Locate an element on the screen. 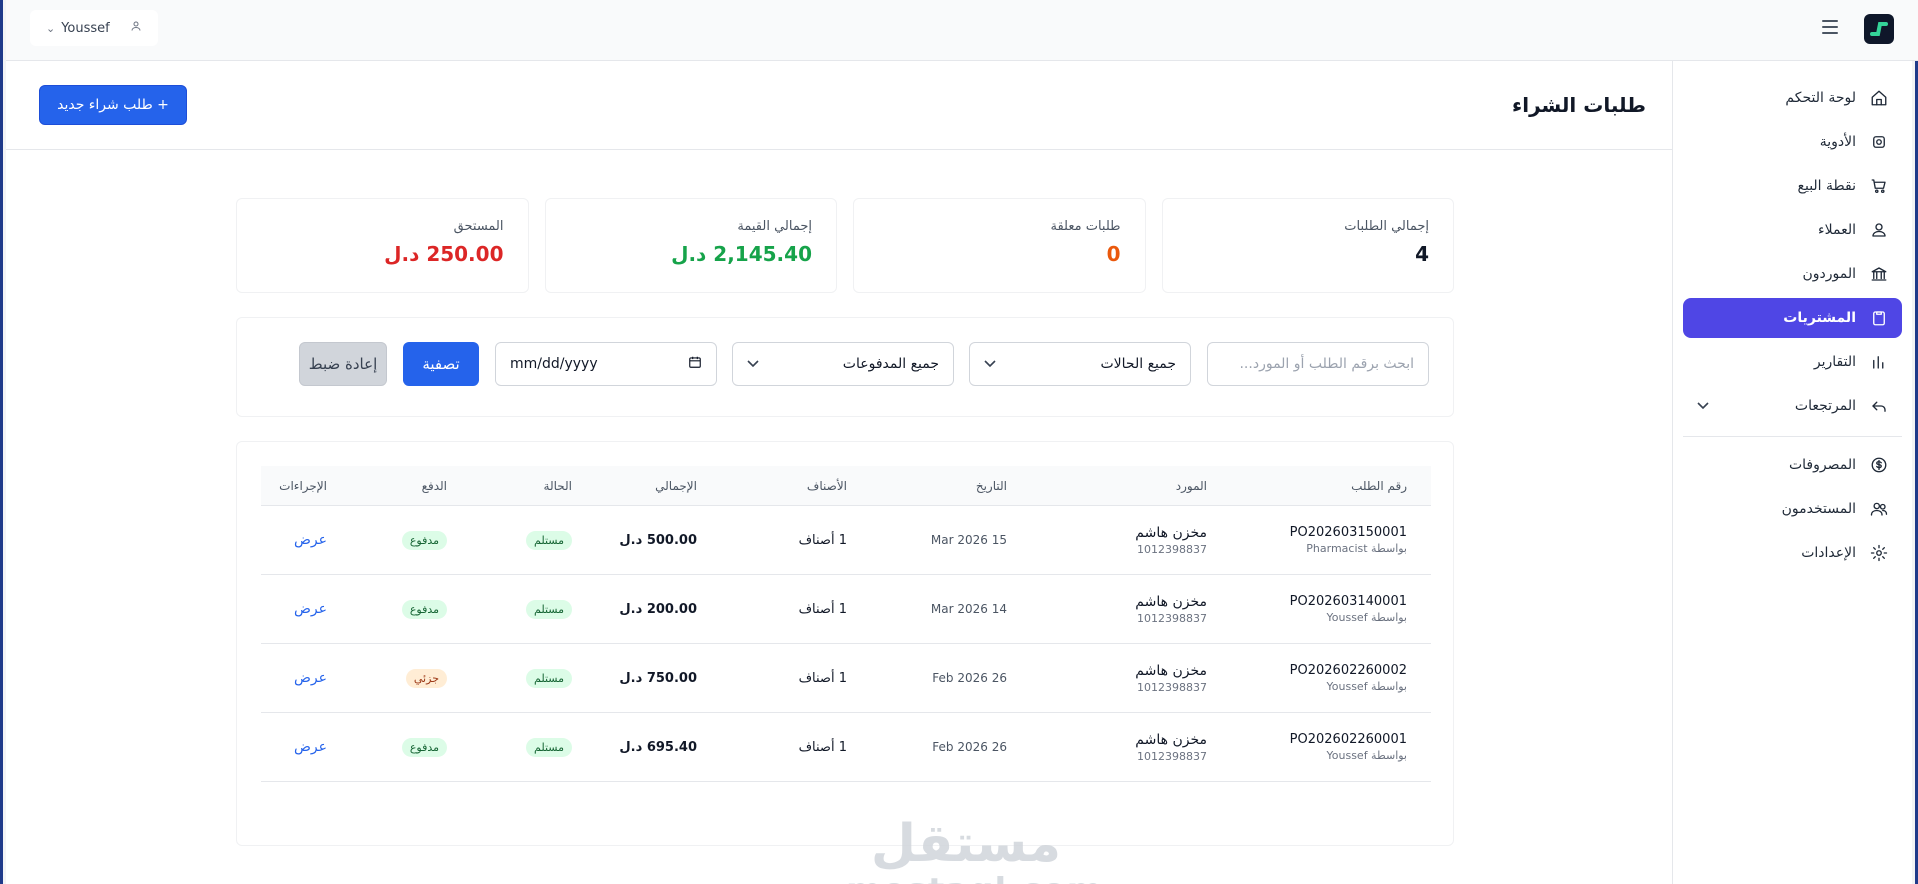 The height and width of the screenshot is (884, 1918). date-placeholder: mm/dd/yyyy is located at coordinates (554, 364).